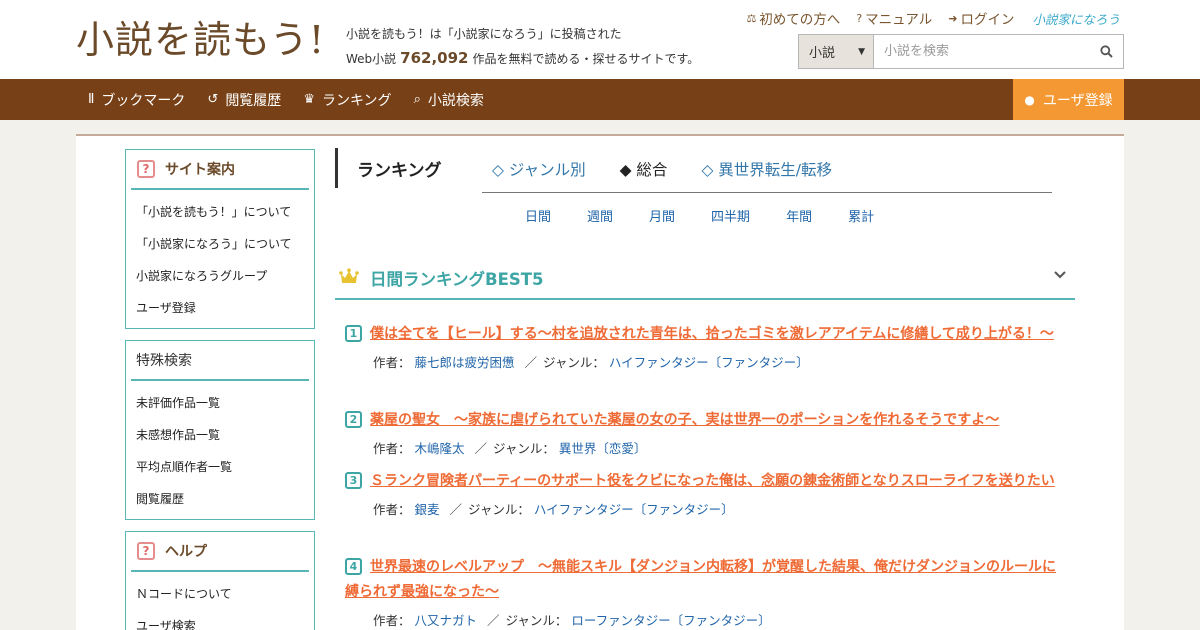 The width and height of the screenshot is (1200, 630). Describe the element at coordinates (220, 467) in the screenshot. I see `sidebar-item-avg-authors: 平均点順作者一覧` at that location.